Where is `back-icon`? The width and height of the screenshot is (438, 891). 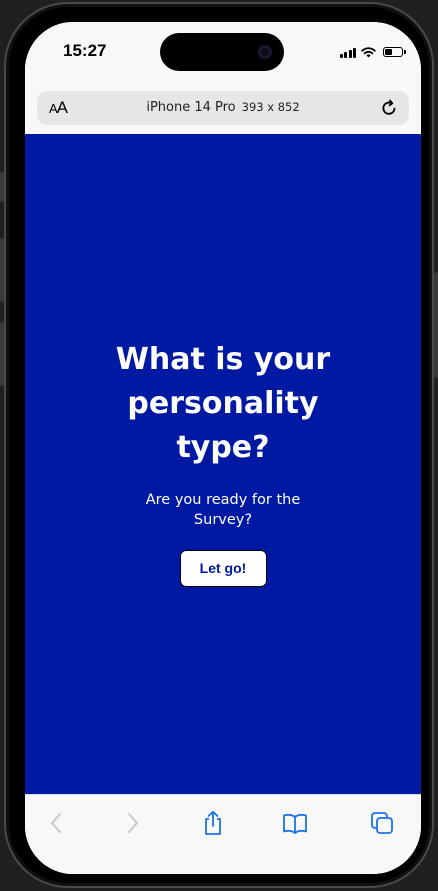
back-icon is located at coordinates (56, 823).